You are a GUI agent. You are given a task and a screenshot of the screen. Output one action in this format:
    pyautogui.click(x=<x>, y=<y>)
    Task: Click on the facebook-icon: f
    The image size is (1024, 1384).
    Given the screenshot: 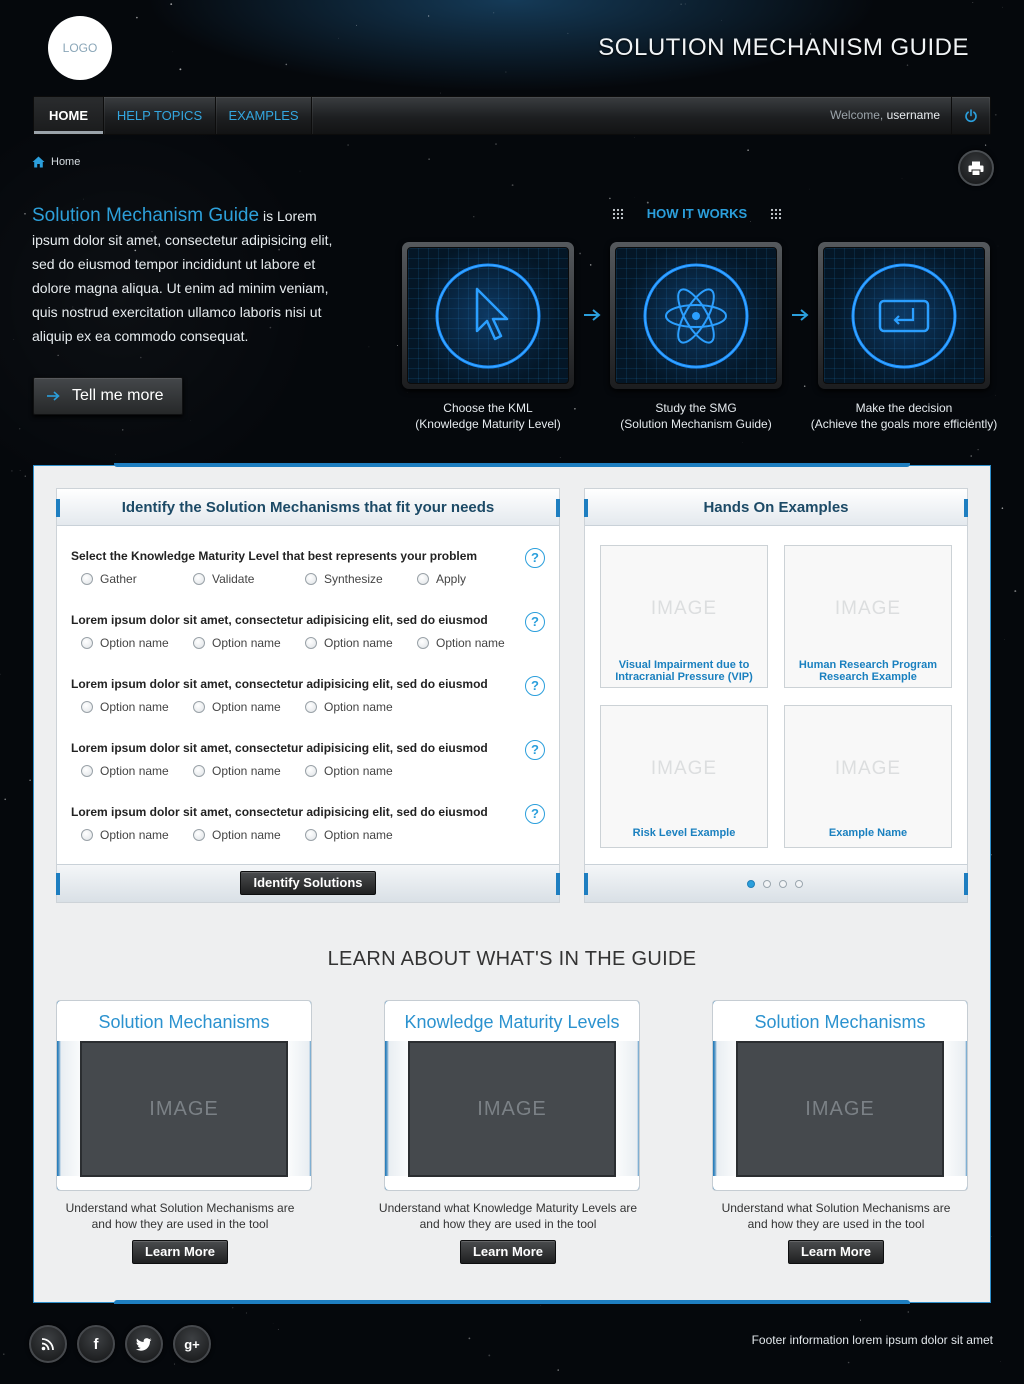 What is the action you would take?
    pyautogui.click(x=96, y=1344)
    